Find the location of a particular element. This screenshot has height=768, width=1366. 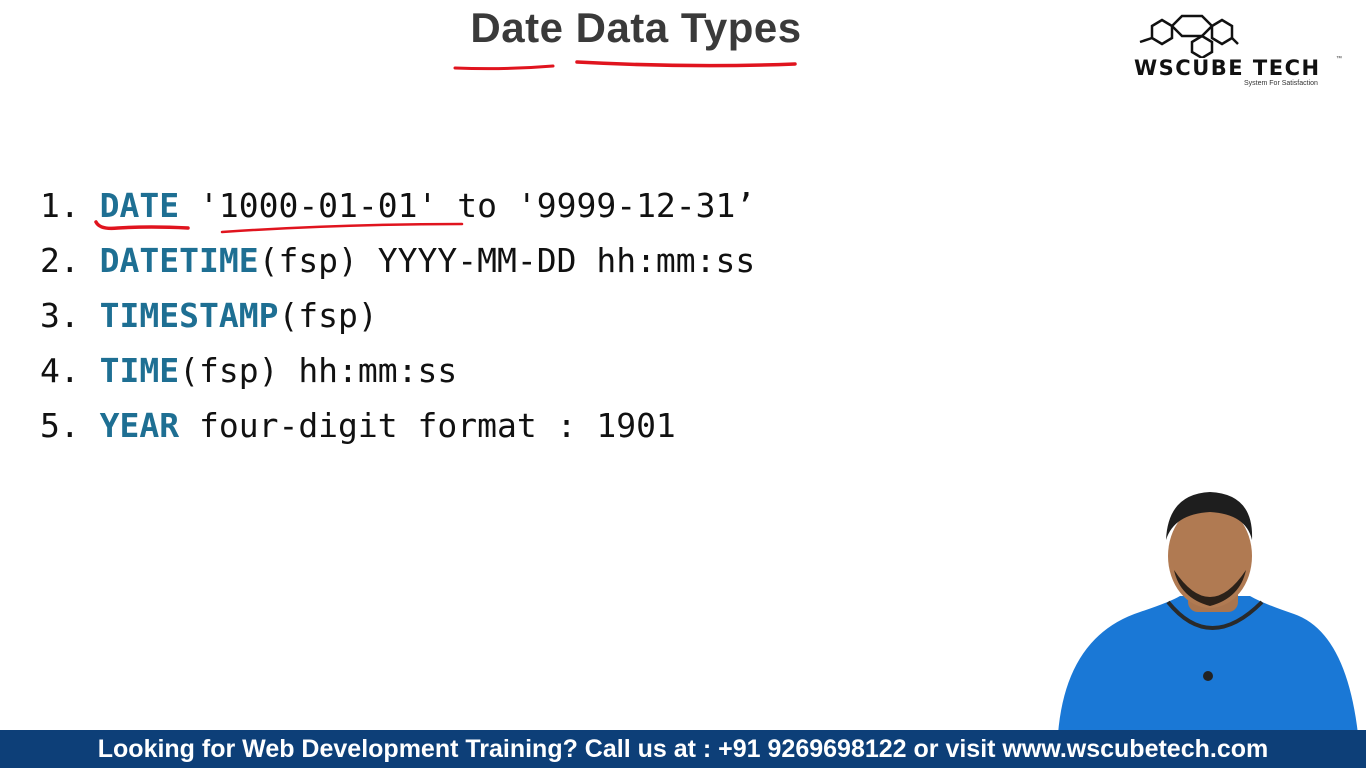

wscube-tech-logo: WsCube Tech ™ System For Satisfaction is located at coordinates (1241, 52).